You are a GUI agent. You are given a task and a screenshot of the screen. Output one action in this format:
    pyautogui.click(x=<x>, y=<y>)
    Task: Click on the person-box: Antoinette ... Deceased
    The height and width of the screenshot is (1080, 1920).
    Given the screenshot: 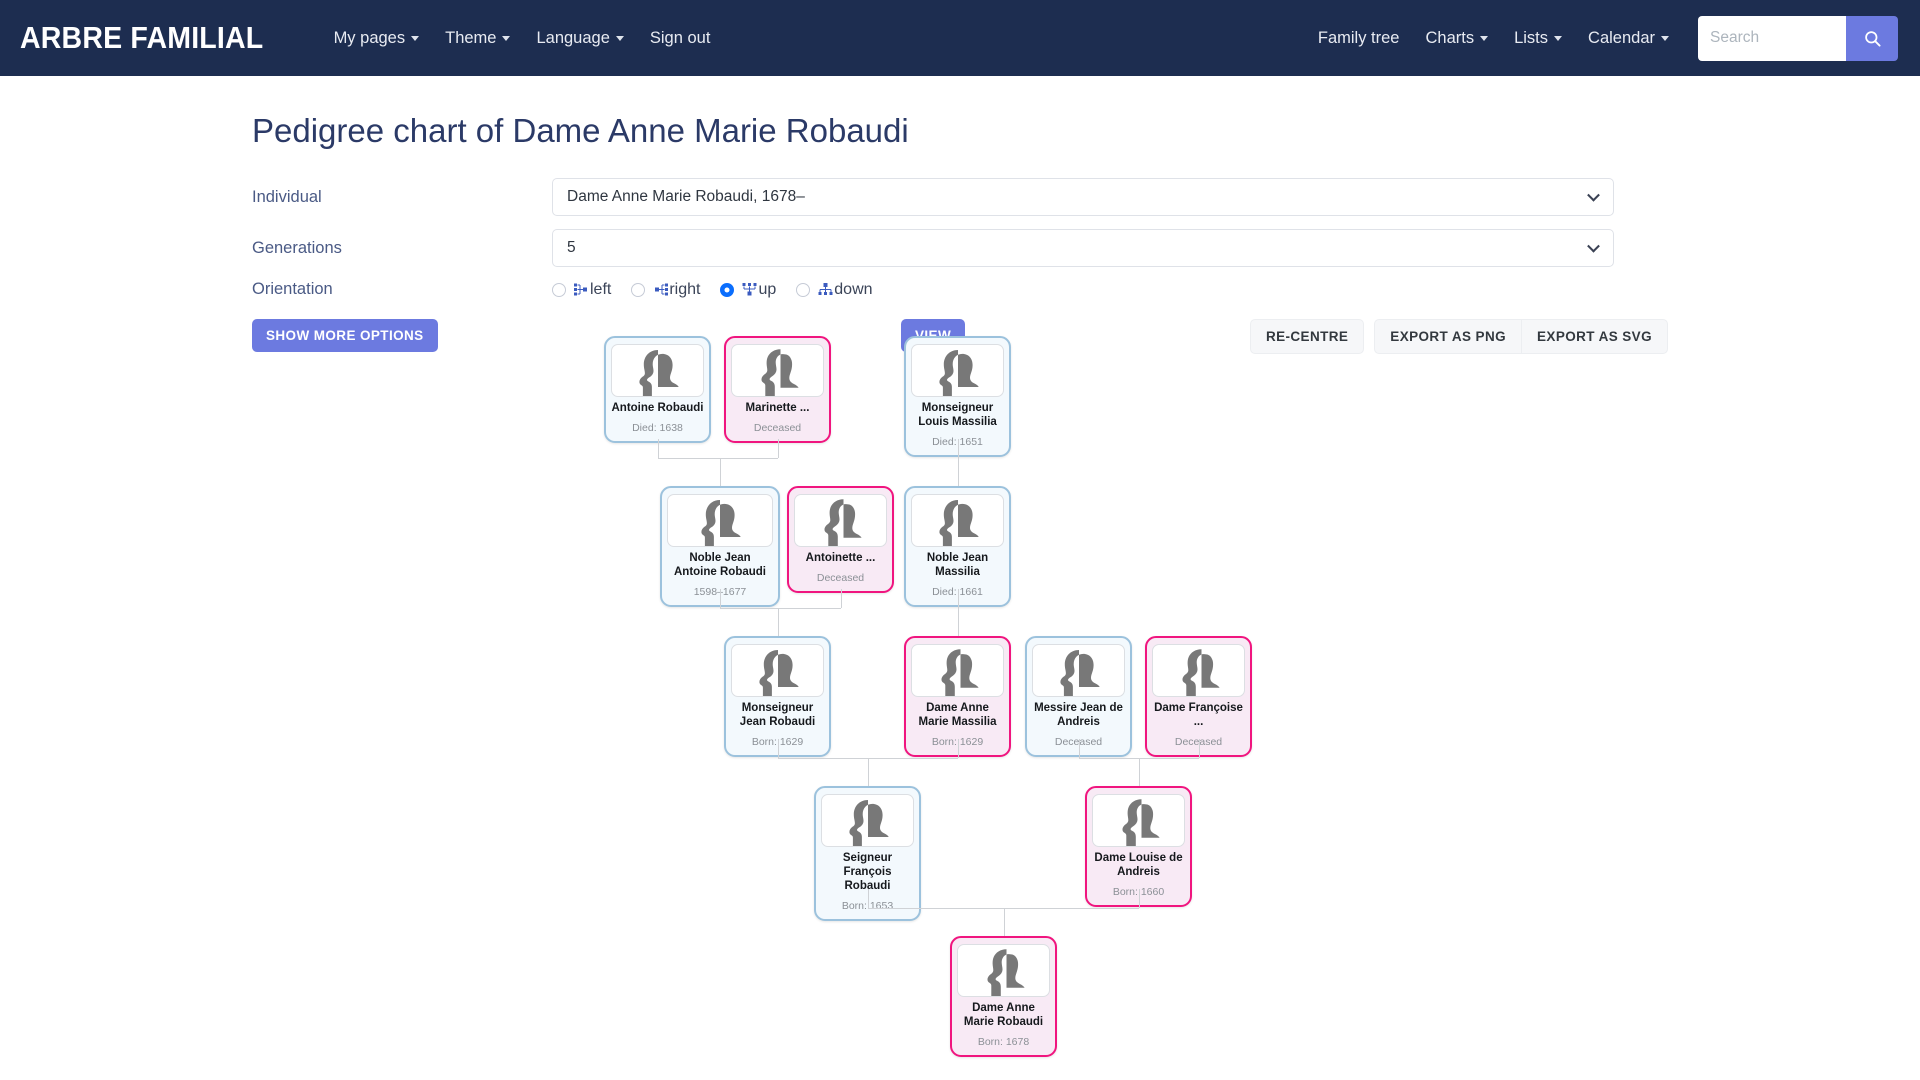 What is the action you would take?
    pyautogui.click(x=840, y=540)
    